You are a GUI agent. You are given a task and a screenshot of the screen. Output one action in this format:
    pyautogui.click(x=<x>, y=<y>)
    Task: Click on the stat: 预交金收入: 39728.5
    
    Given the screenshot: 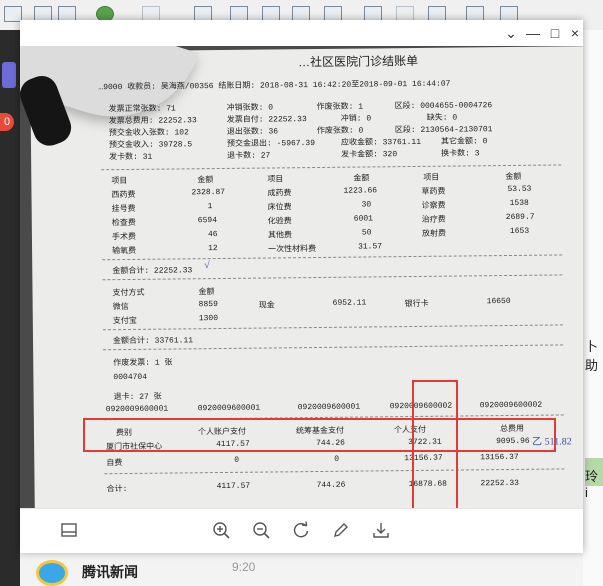 What is the action you would take?
    pyautogui.click(x=150, y=145)
    